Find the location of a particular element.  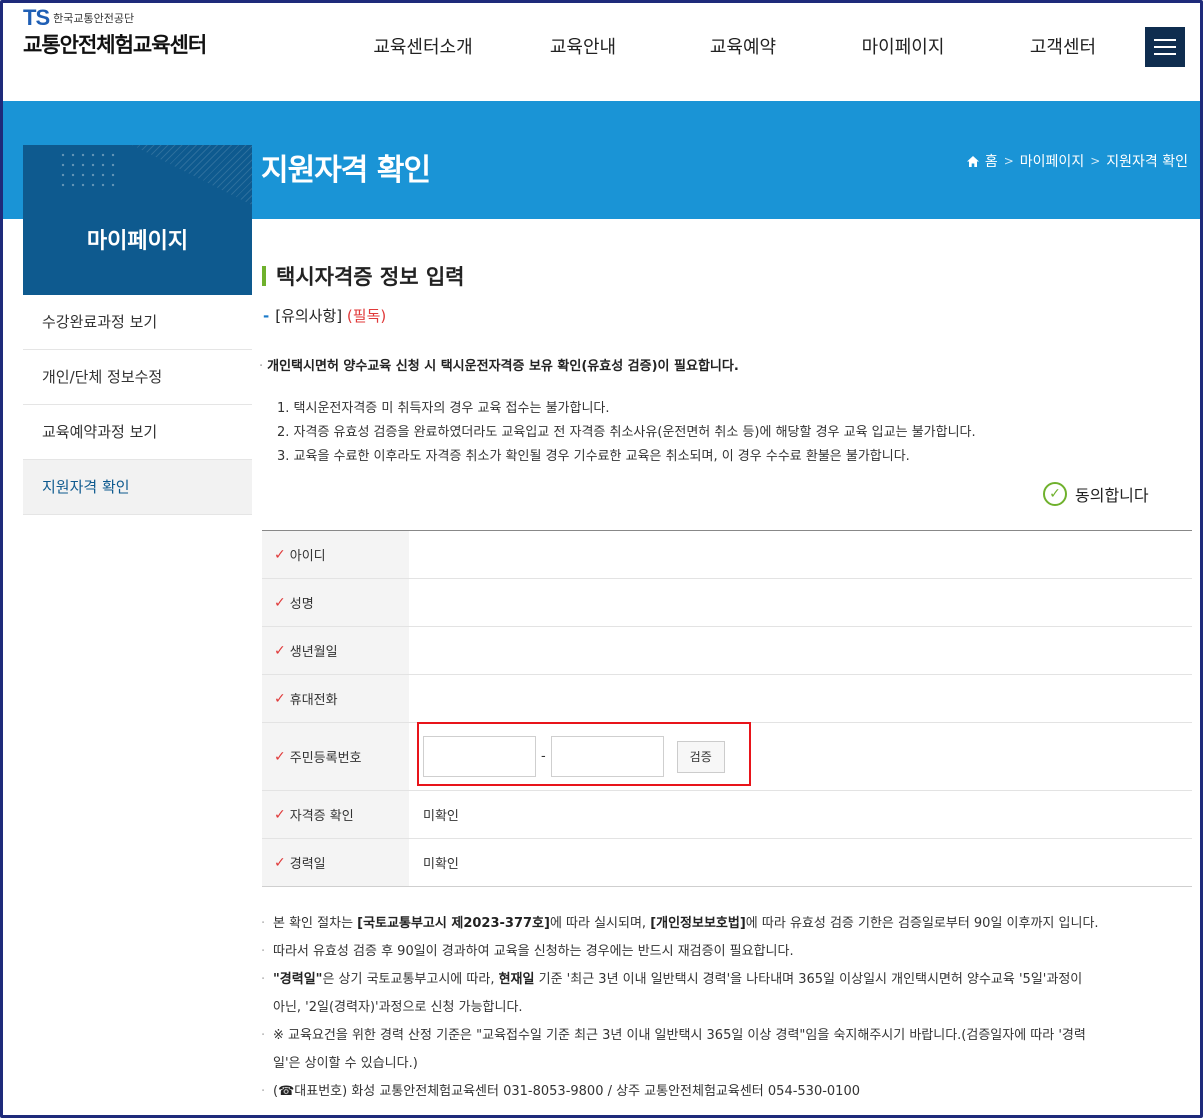

sidebar-nav: 수강완료과정 보기 개인/단체 정보수정 교육예약과정 보기 지원자격 확인 is located at coordinates (137, 405).